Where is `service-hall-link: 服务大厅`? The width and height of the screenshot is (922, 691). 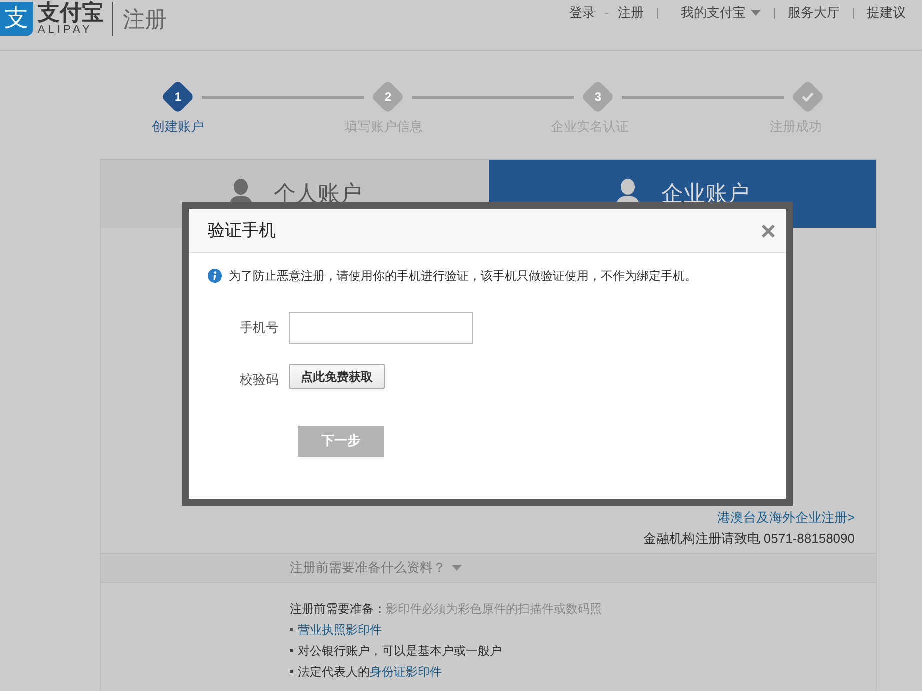
service-hall-link: 服务大厅 is located at coordinates (814, 13).